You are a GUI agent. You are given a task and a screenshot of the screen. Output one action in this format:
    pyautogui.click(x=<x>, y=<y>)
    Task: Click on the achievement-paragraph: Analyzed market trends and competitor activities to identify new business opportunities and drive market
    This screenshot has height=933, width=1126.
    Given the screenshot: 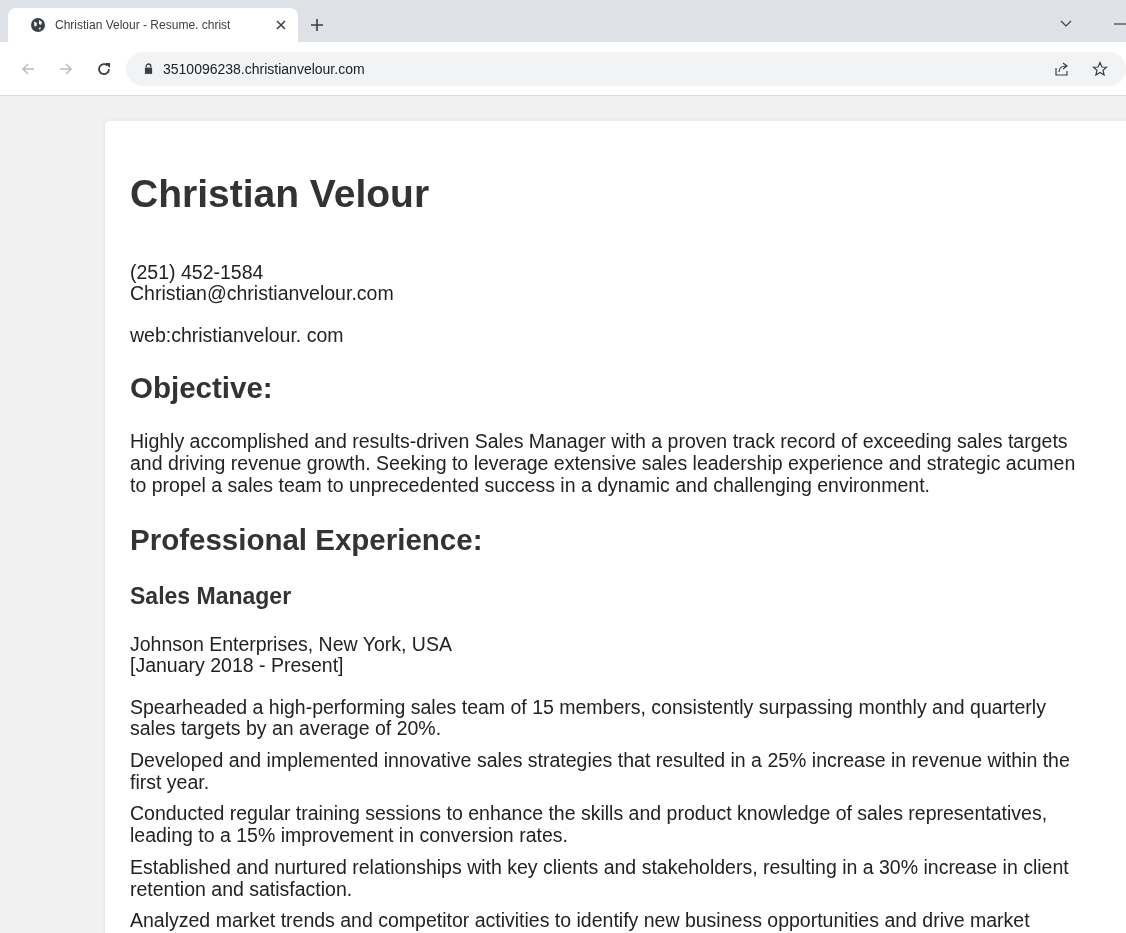 What is the action you would take?
    pyautogui.click(x=580, y=921)
    